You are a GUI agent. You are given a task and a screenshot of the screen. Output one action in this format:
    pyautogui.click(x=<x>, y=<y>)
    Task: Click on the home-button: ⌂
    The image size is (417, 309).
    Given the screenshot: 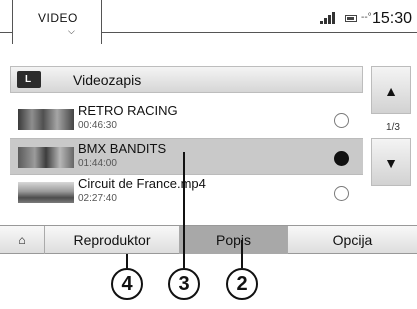 What is the action you would take?
    pyautogui.click(x=22, y=240)
    